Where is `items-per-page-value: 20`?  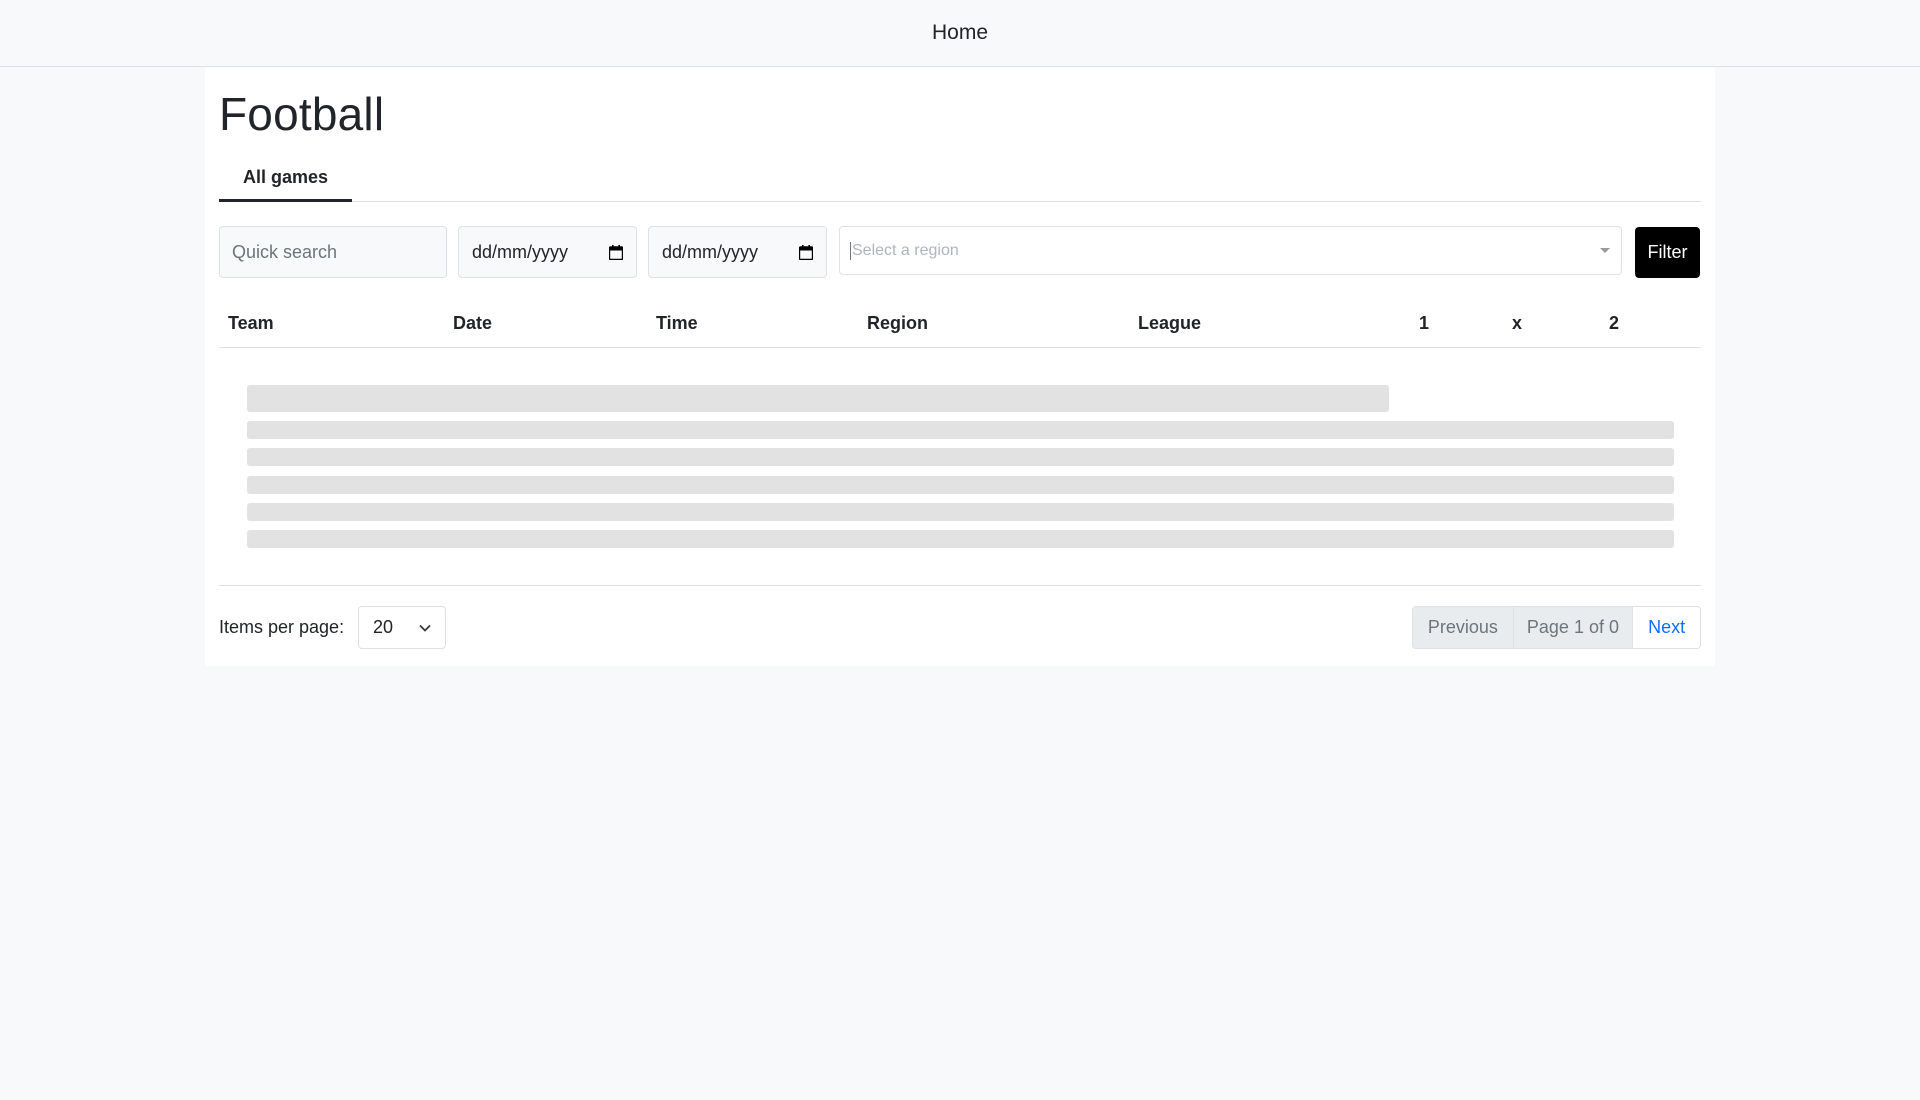
items-per-page-value: 20 is located at coordinates (383, 627).